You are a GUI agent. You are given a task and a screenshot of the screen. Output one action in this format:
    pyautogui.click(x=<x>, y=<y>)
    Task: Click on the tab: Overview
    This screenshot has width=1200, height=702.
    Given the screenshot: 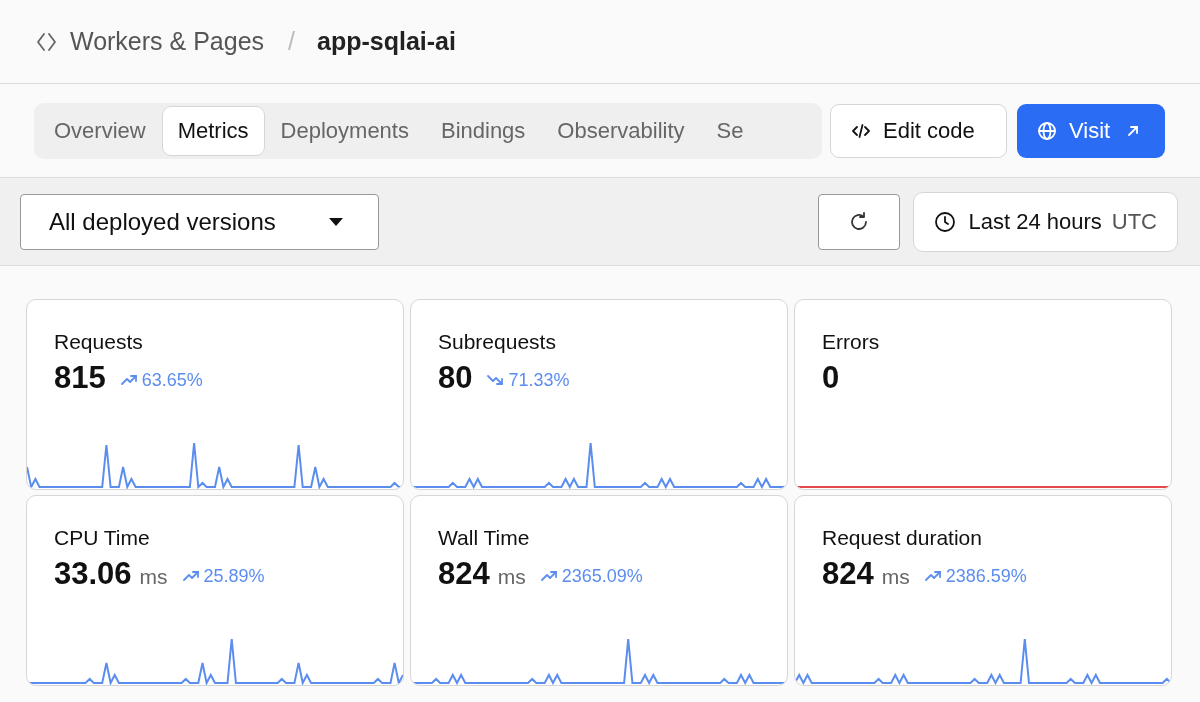 What is the action you would take?
    pyautogui.click(x=100, y=130)
    